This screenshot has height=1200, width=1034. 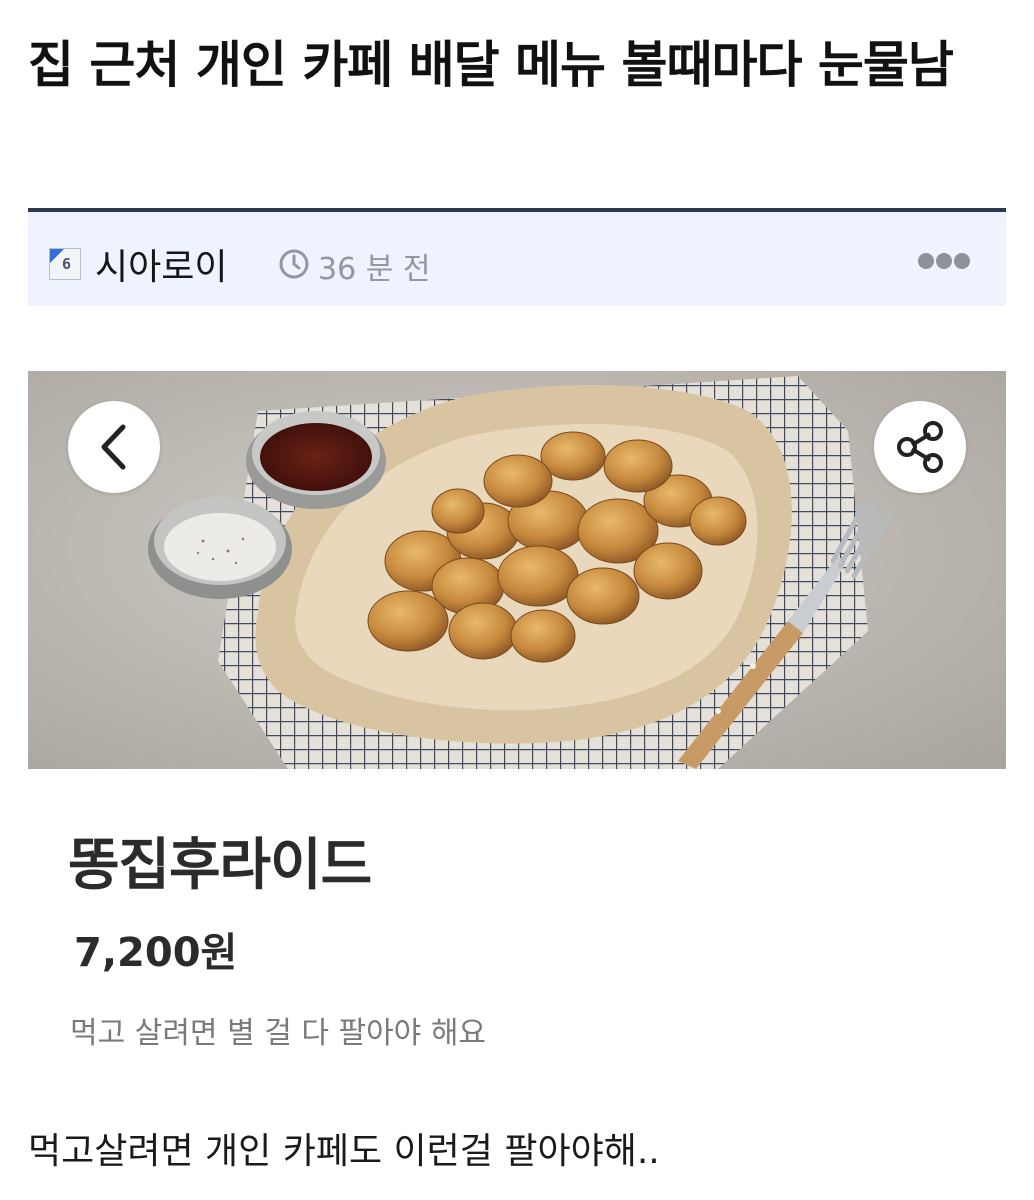 What do you see at coordinates (156, 953) in the screenshot?
I see `product-price: 7,200원` at bounding box center [156, 953].